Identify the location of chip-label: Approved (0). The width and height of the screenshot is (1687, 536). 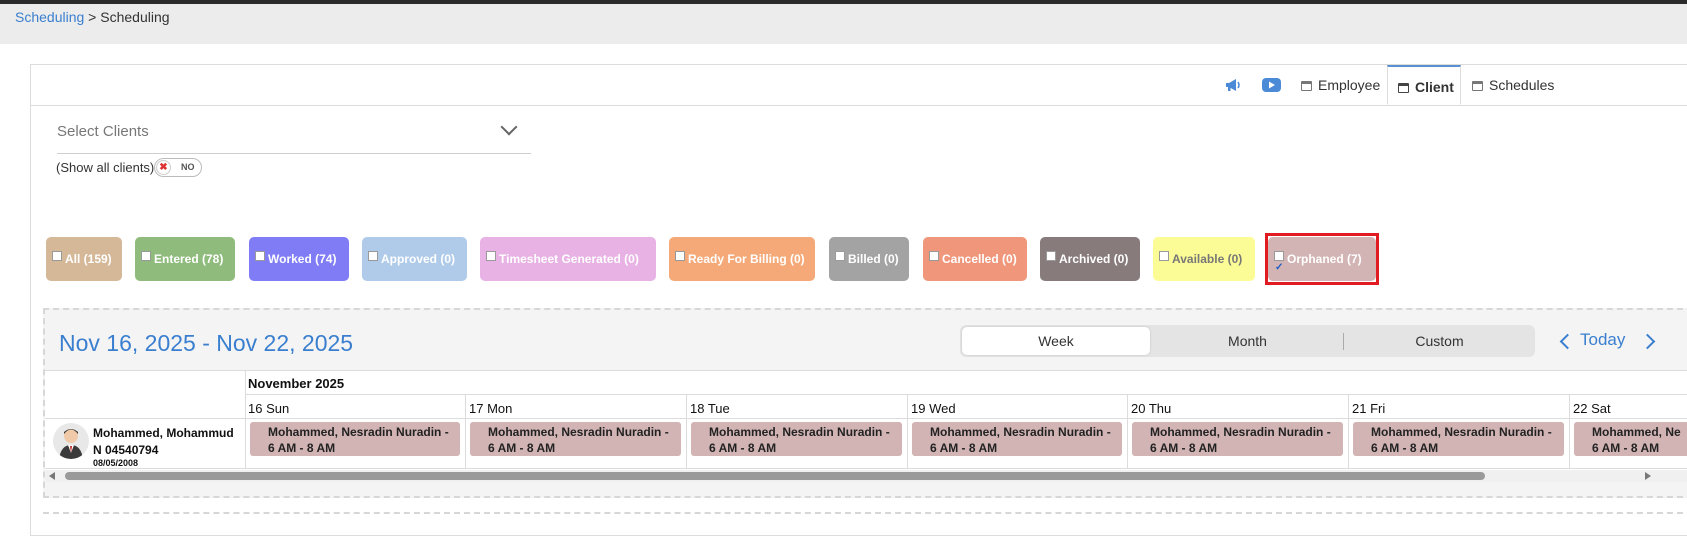
(418, 259).